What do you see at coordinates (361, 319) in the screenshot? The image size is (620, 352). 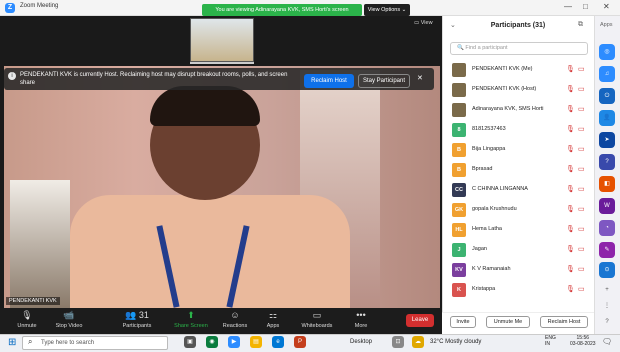 I see `more-button: ••• More` at bounding box center [361, 319].